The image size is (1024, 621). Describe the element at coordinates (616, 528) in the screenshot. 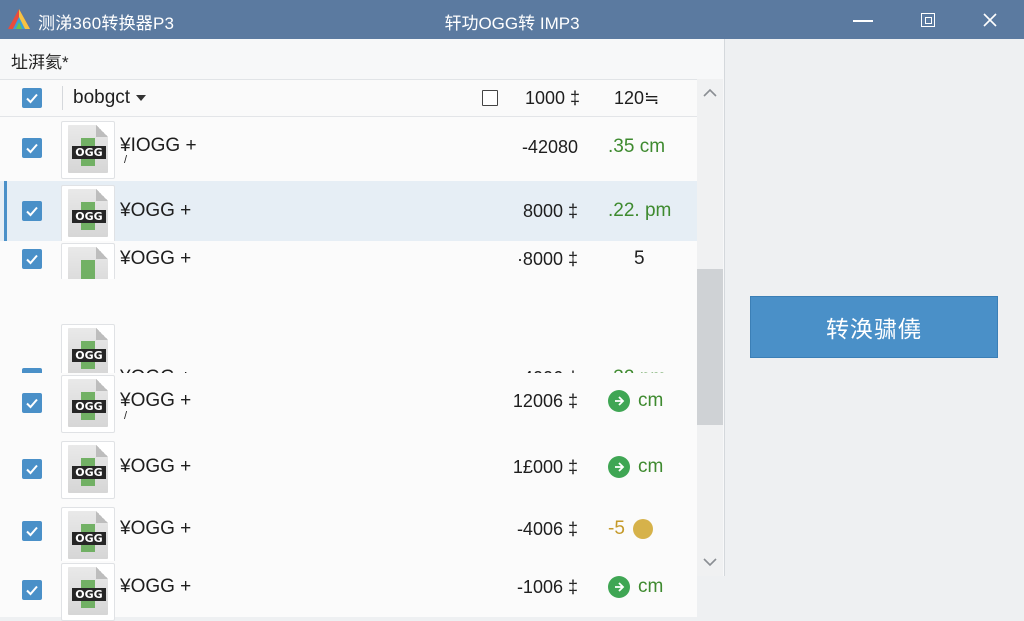

I see `duration-text: -5` at that location.